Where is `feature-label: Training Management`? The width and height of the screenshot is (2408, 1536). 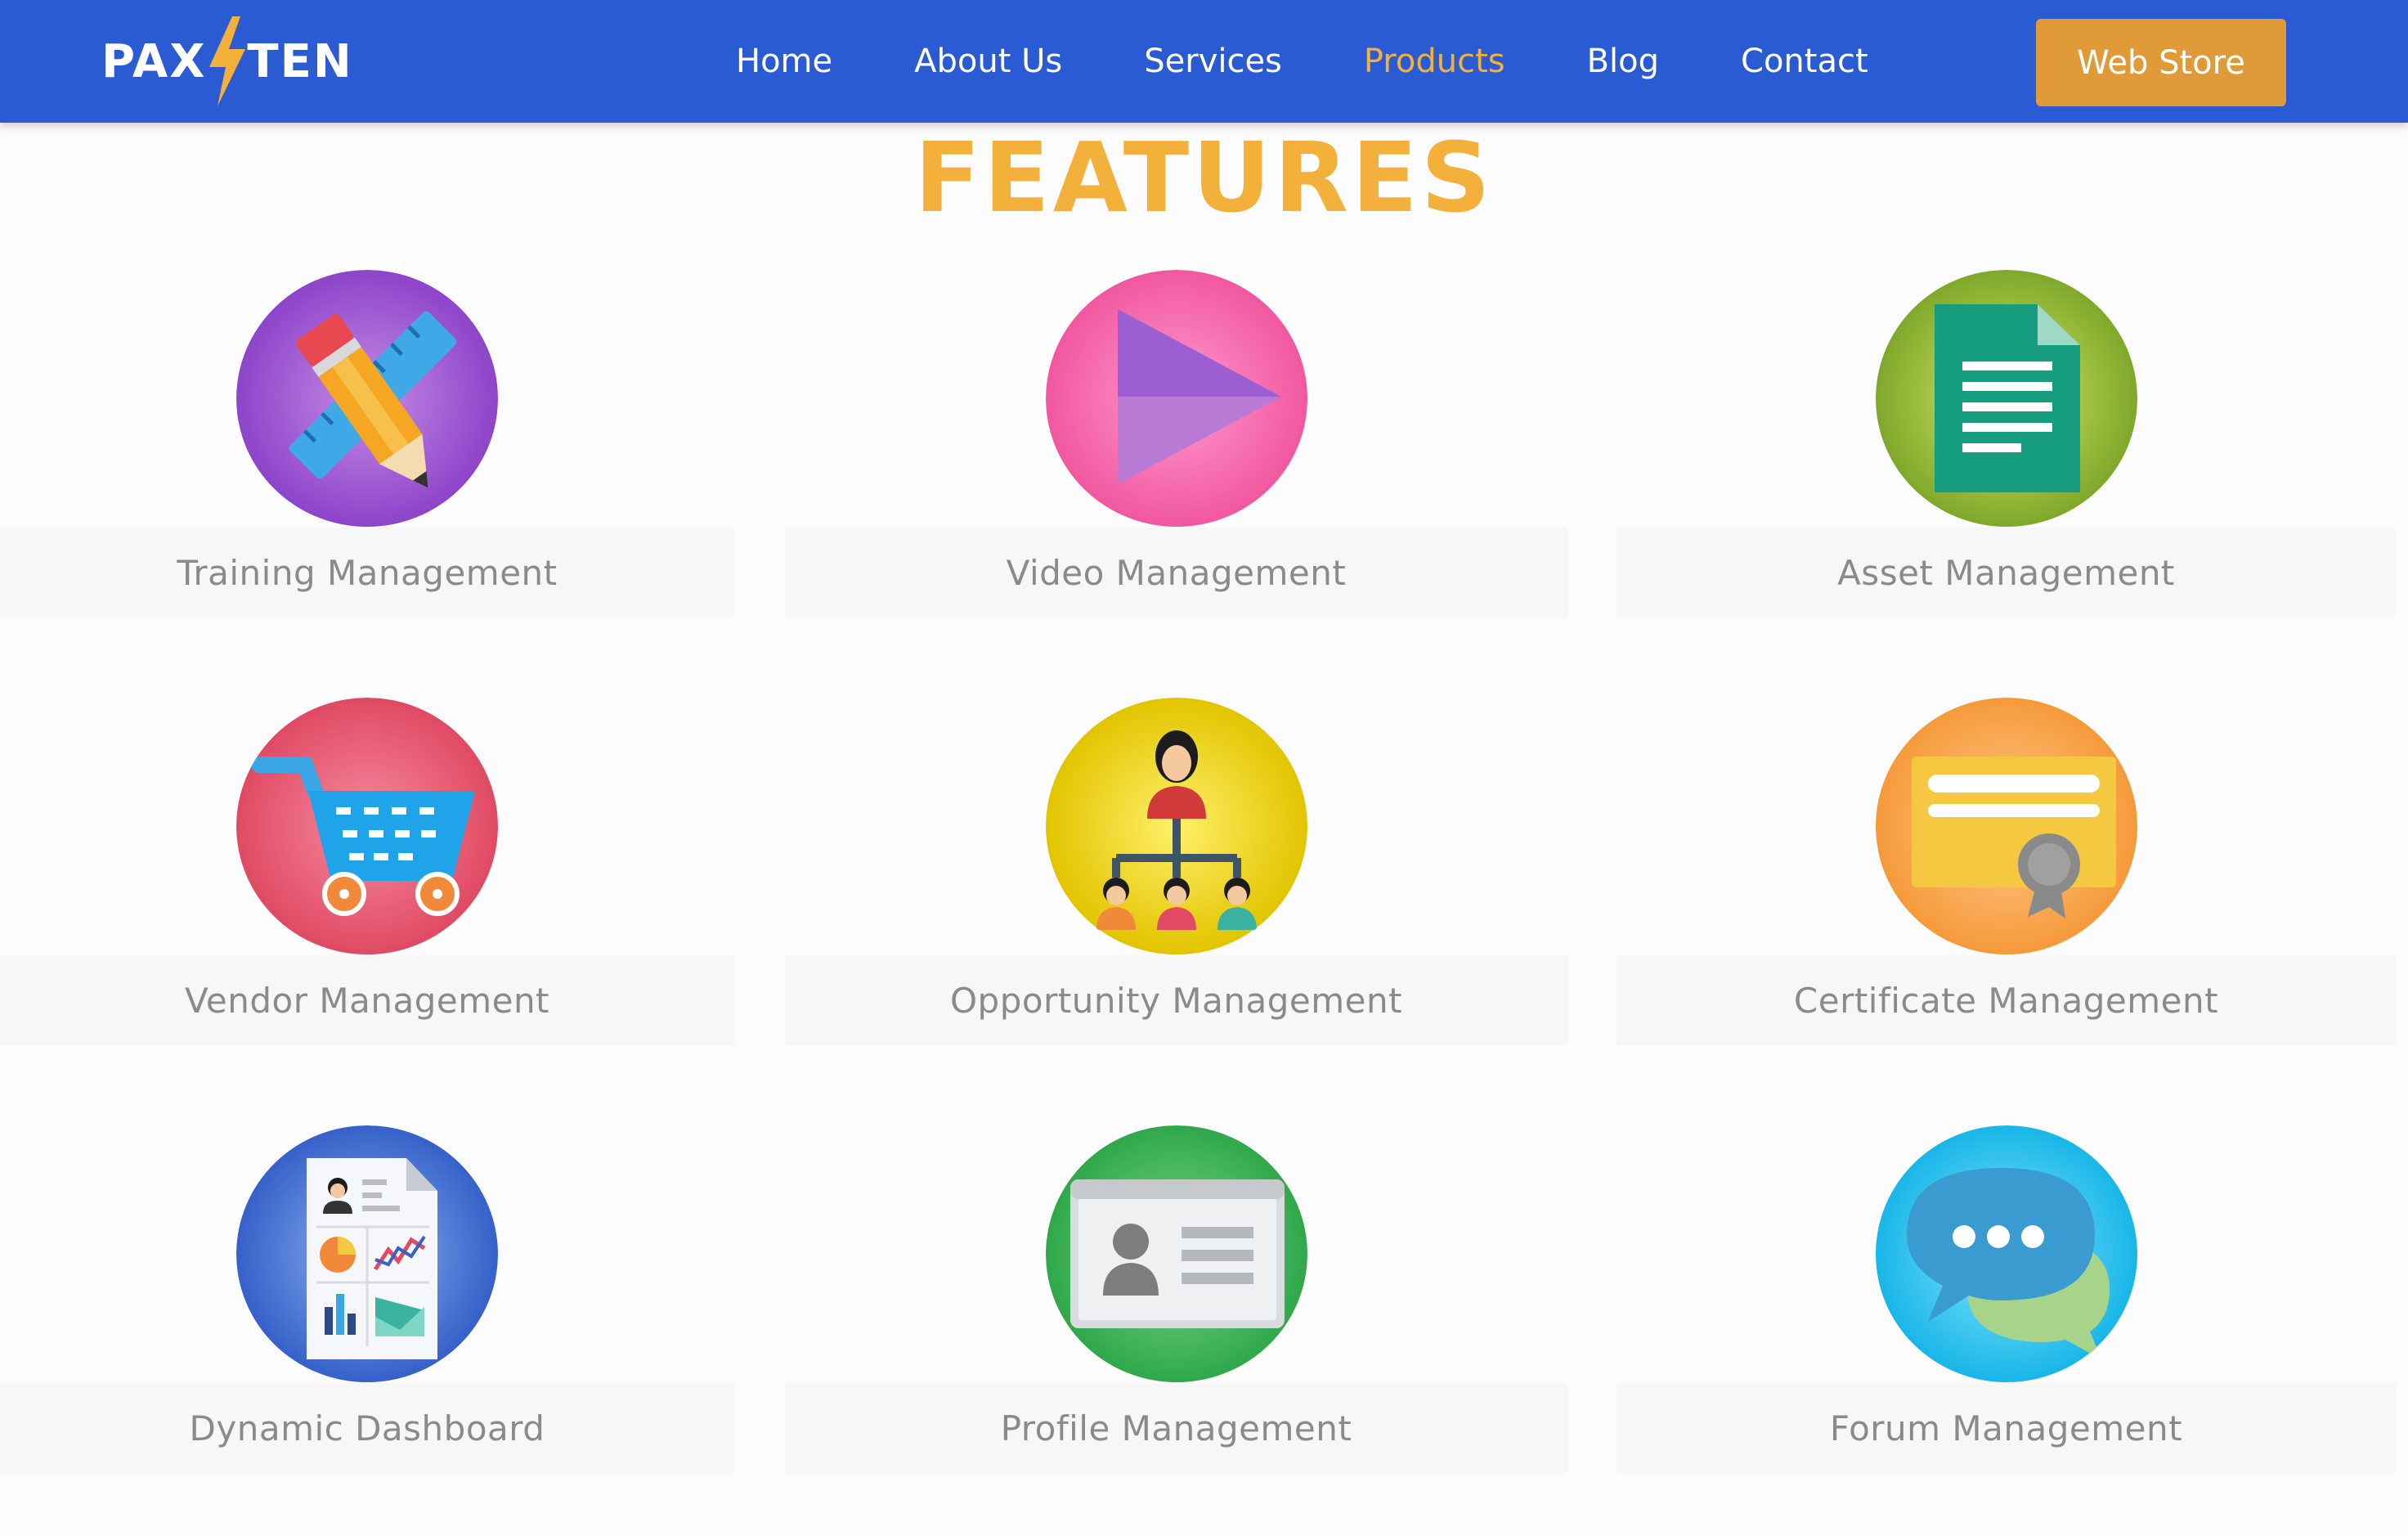 feature-label: Training Management is located at coordinates (367, 572).